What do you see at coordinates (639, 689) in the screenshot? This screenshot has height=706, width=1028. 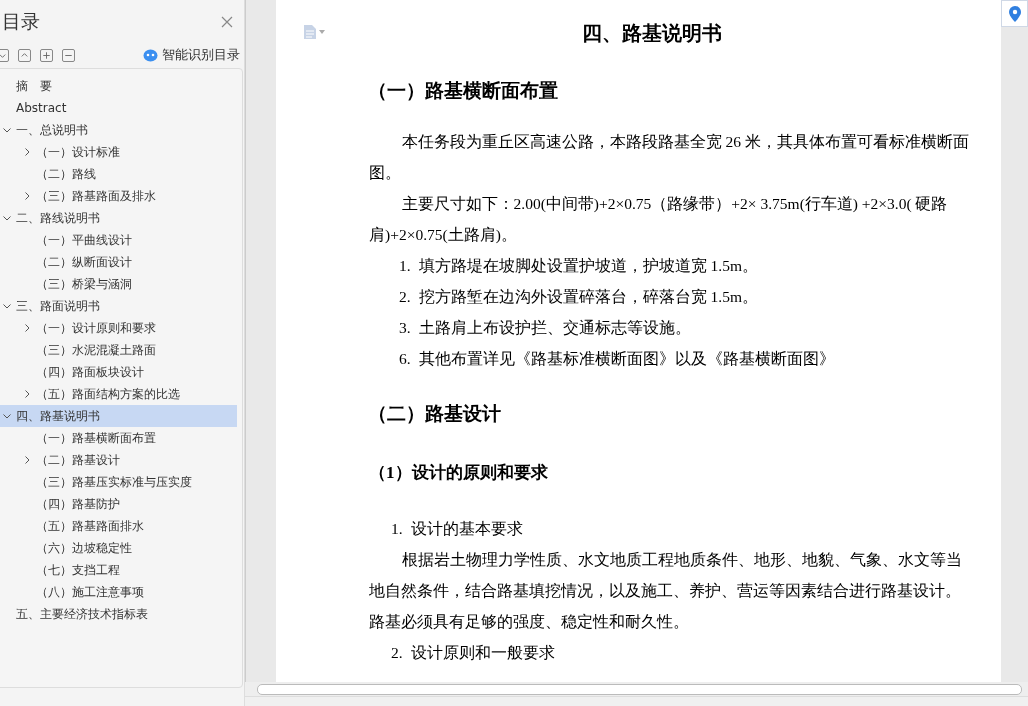 I see `horizontal-scrollbar` at bounding box center [639, 689].